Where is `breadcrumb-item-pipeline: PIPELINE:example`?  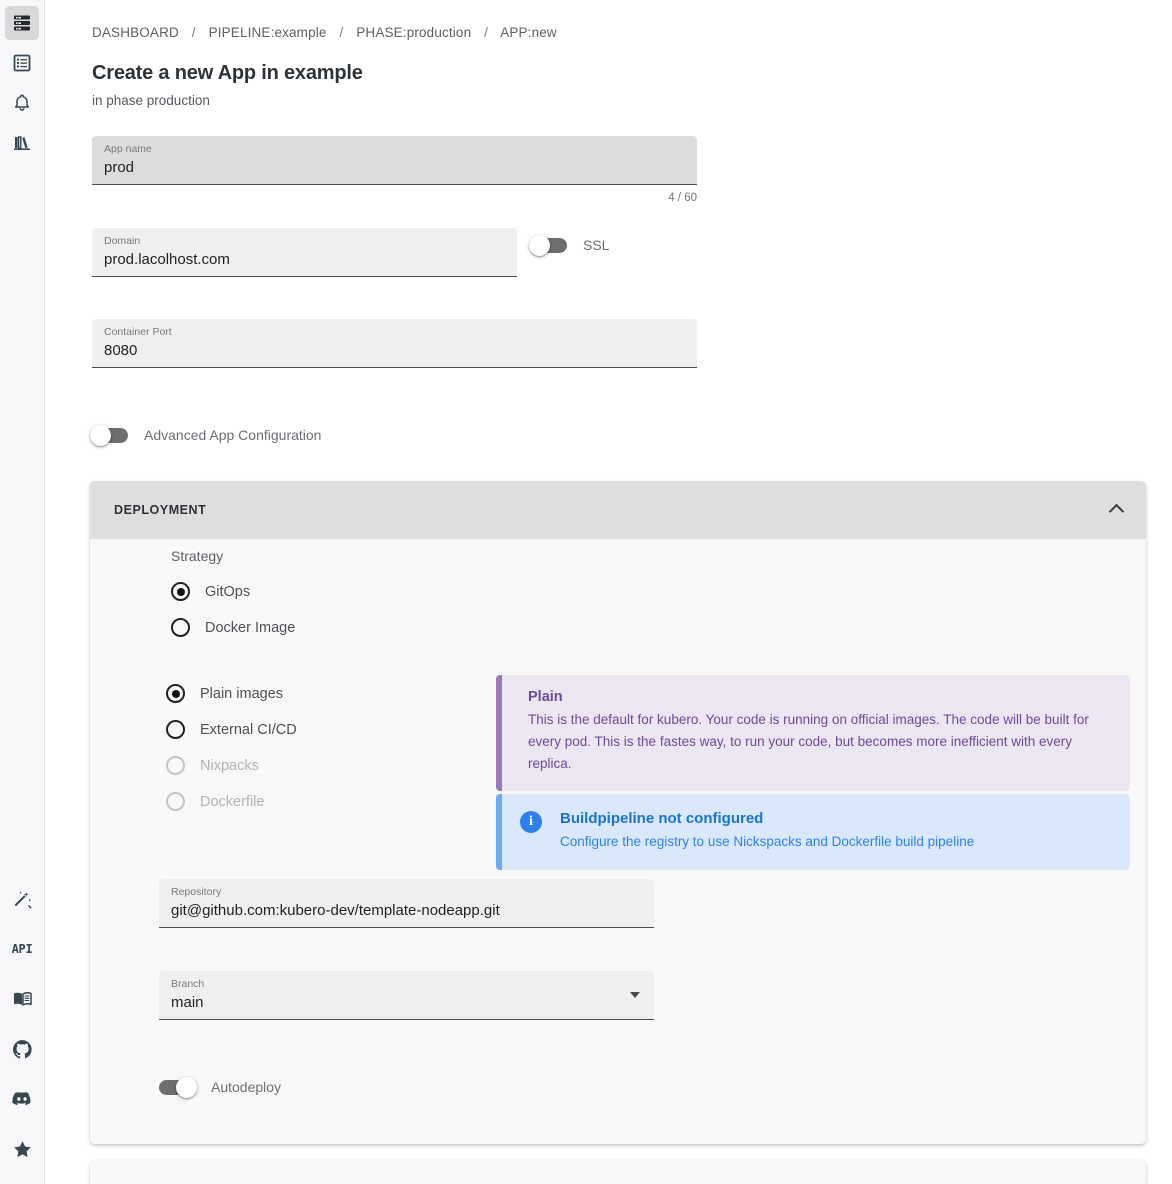
breadcrumb-item-pipeline: PIPELINE:example is located at coordinates (268, 32).